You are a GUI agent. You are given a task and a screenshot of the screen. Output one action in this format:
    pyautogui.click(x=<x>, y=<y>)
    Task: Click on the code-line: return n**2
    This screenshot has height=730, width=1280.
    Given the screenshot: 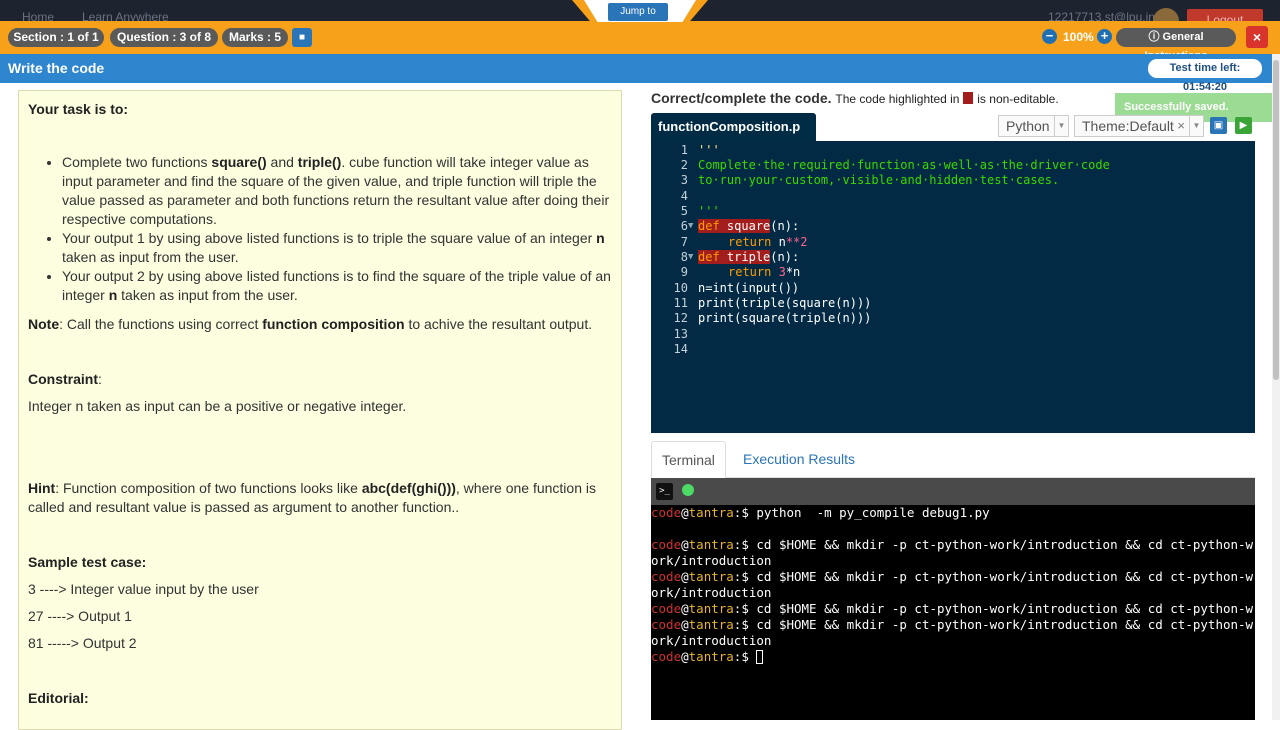 What is the action you would take?
    pyautogui.click(x=768, y=242)
    